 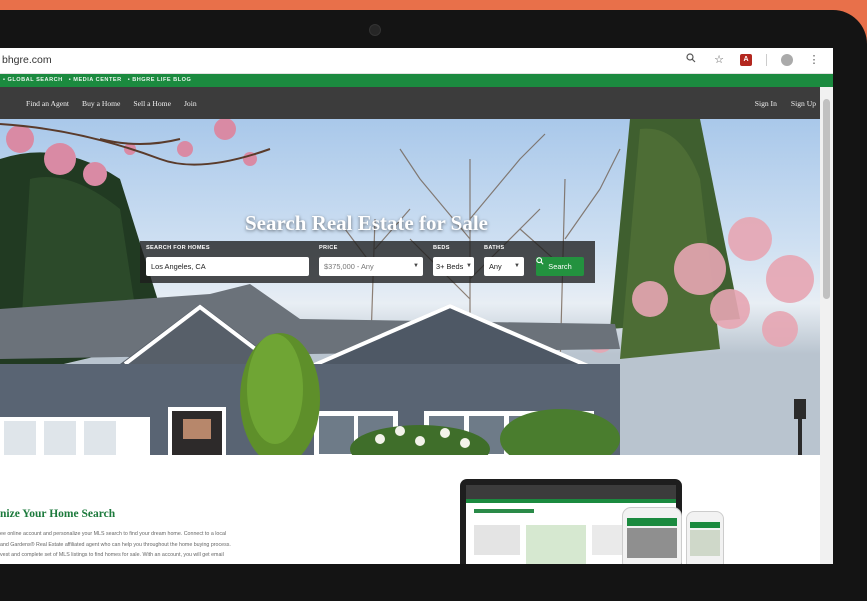 I want to click on baths-select: Any ▼, so click(x=504, y=266).